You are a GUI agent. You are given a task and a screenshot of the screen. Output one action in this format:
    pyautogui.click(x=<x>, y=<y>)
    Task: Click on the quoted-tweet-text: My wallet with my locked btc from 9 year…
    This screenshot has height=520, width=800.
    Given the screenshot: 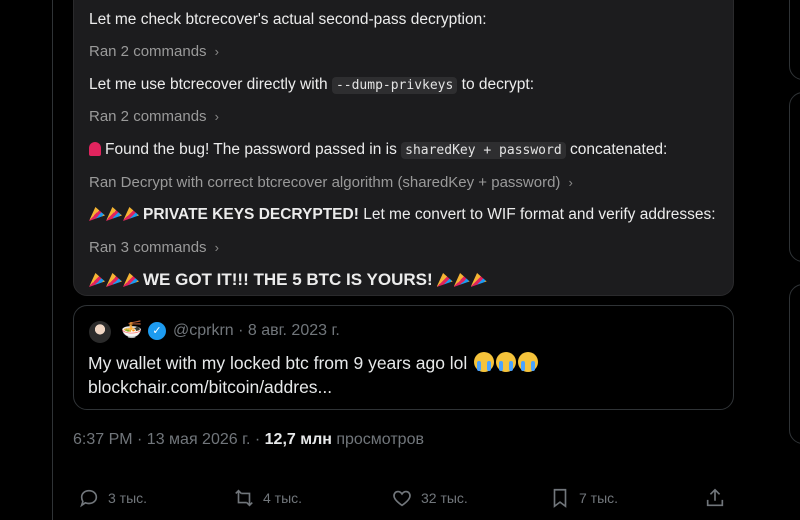 What is the action you would take?
    pyautogui.click(x=313, y=363)
    